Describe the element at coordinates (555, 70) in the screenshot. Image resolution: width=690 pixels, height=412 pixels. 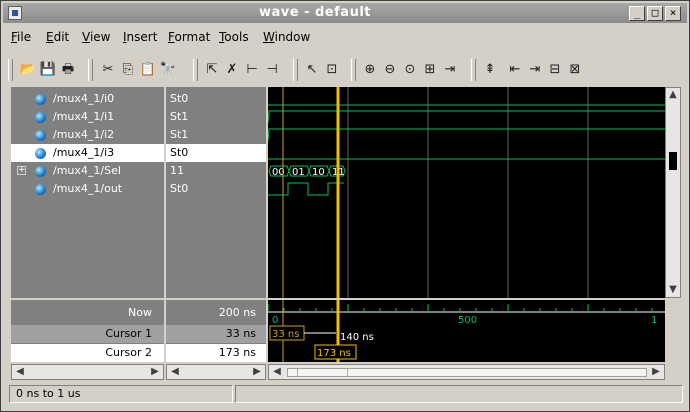
I see `expand-icon: ⊟` at that location.